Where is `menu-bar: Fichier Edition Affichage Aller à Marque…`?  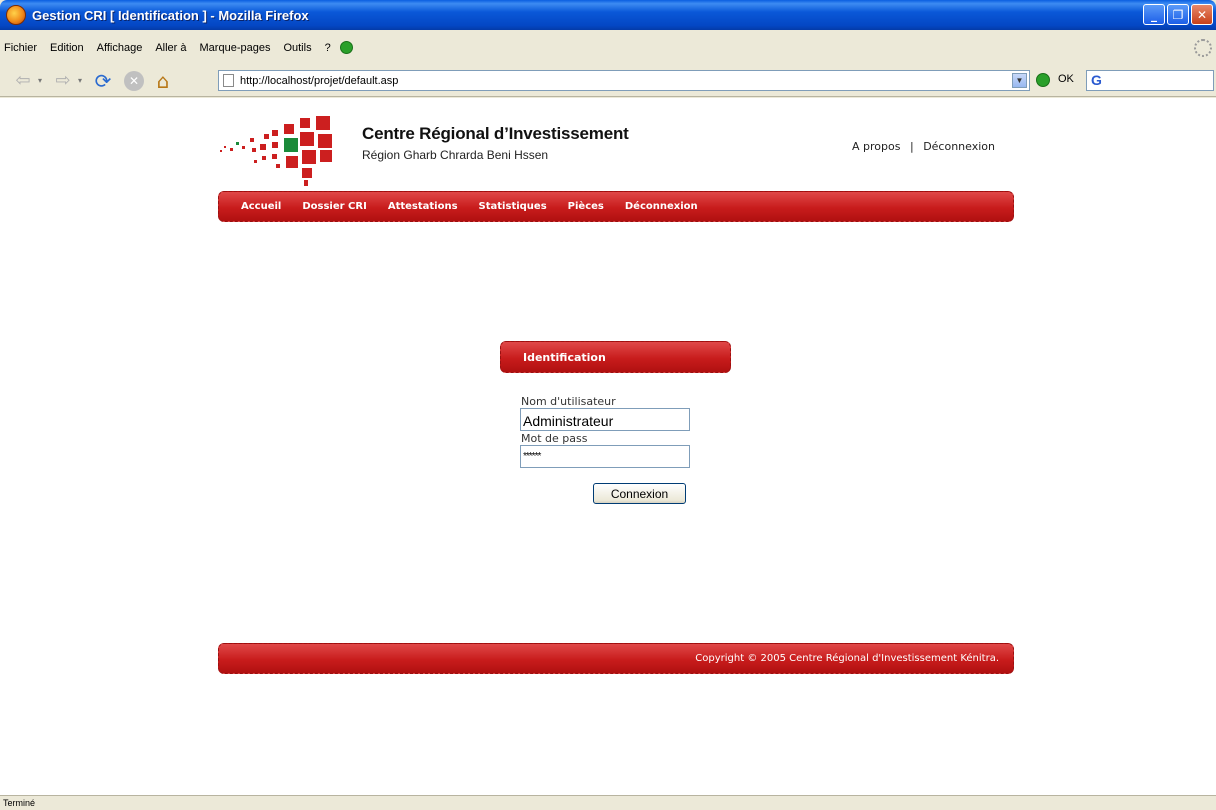
menu-bar: Fichier Edition Affichage Aller à Marque… is located at coordinates (608, 47).